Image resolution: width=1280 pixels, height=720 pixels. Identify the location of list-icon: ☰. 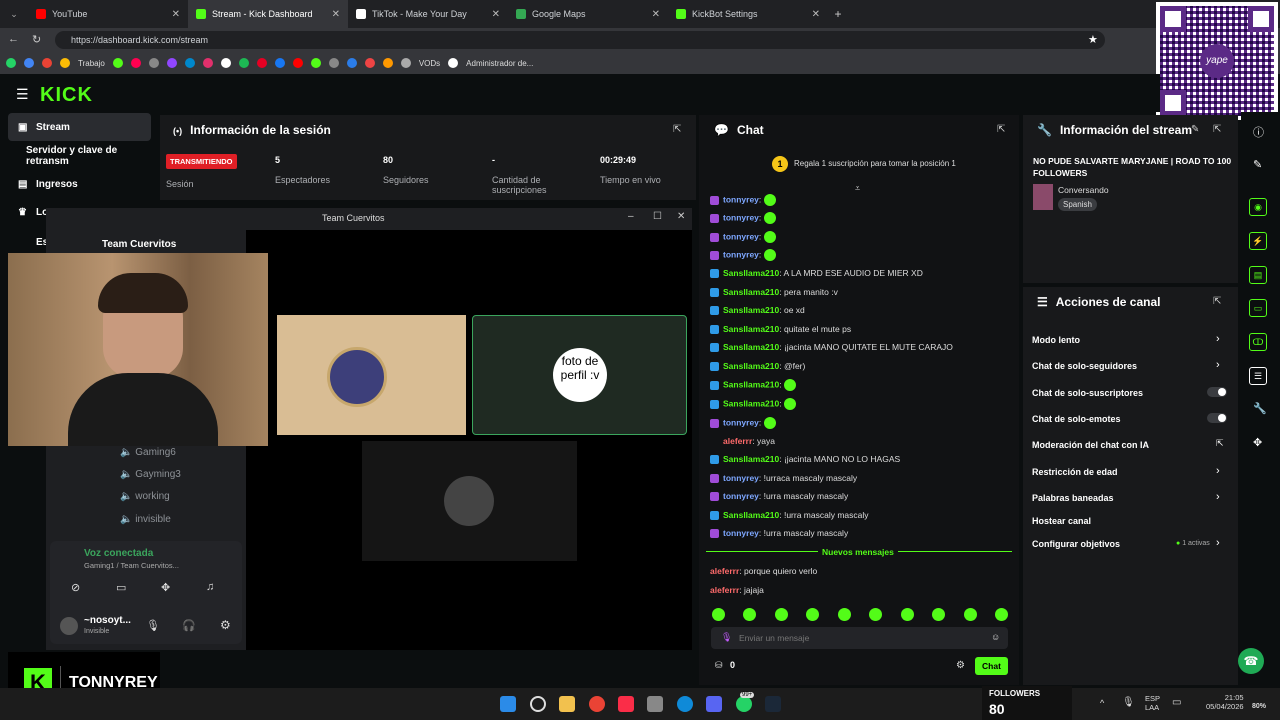
(1258, 376).